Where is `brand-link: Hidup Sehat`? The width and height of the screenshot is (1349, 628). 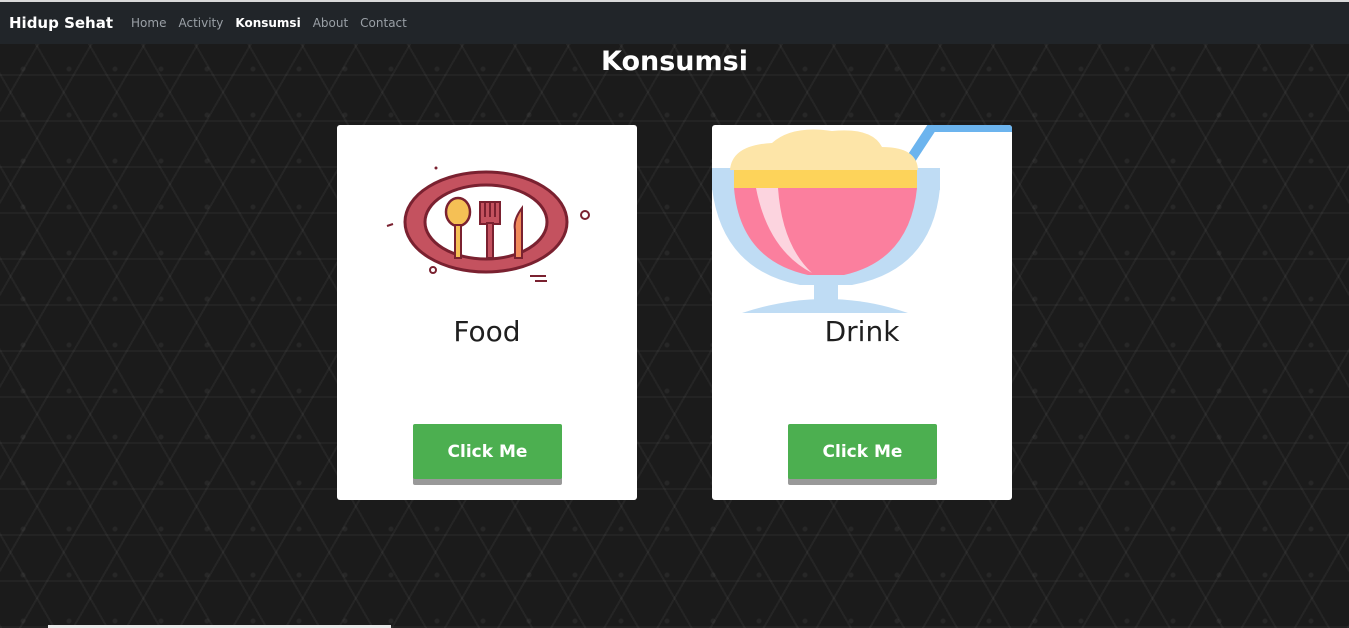
brand-link: Hidup Sehat is located at coordinates (61, 23).